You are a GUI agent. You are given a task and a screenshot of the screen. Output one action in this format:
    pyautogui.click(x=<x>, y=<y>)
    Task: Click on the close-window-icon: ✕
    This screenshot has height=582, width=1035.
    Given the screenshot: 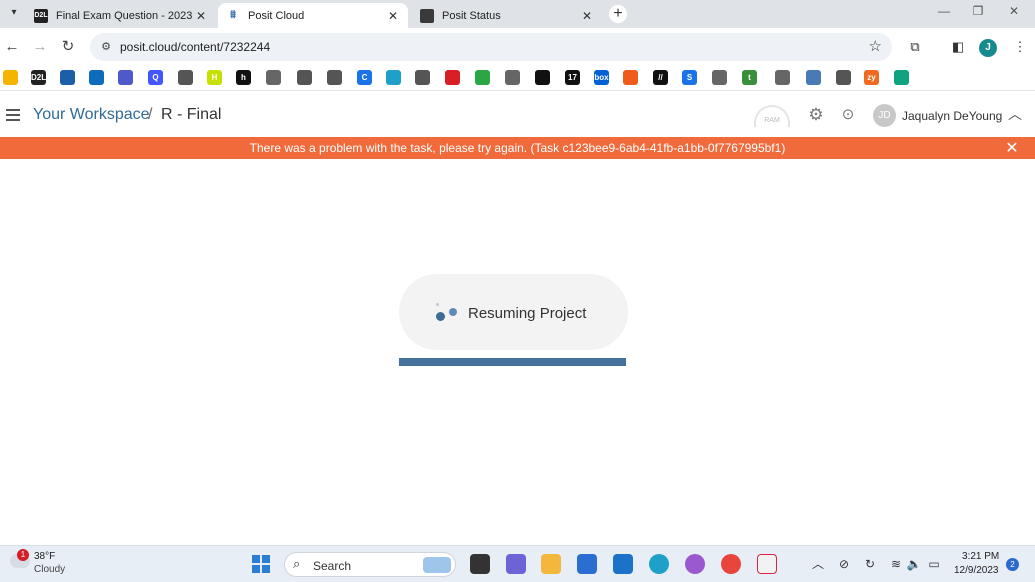 What is the action you would take?
    pyautogui.click(x=1014, y=11)
    